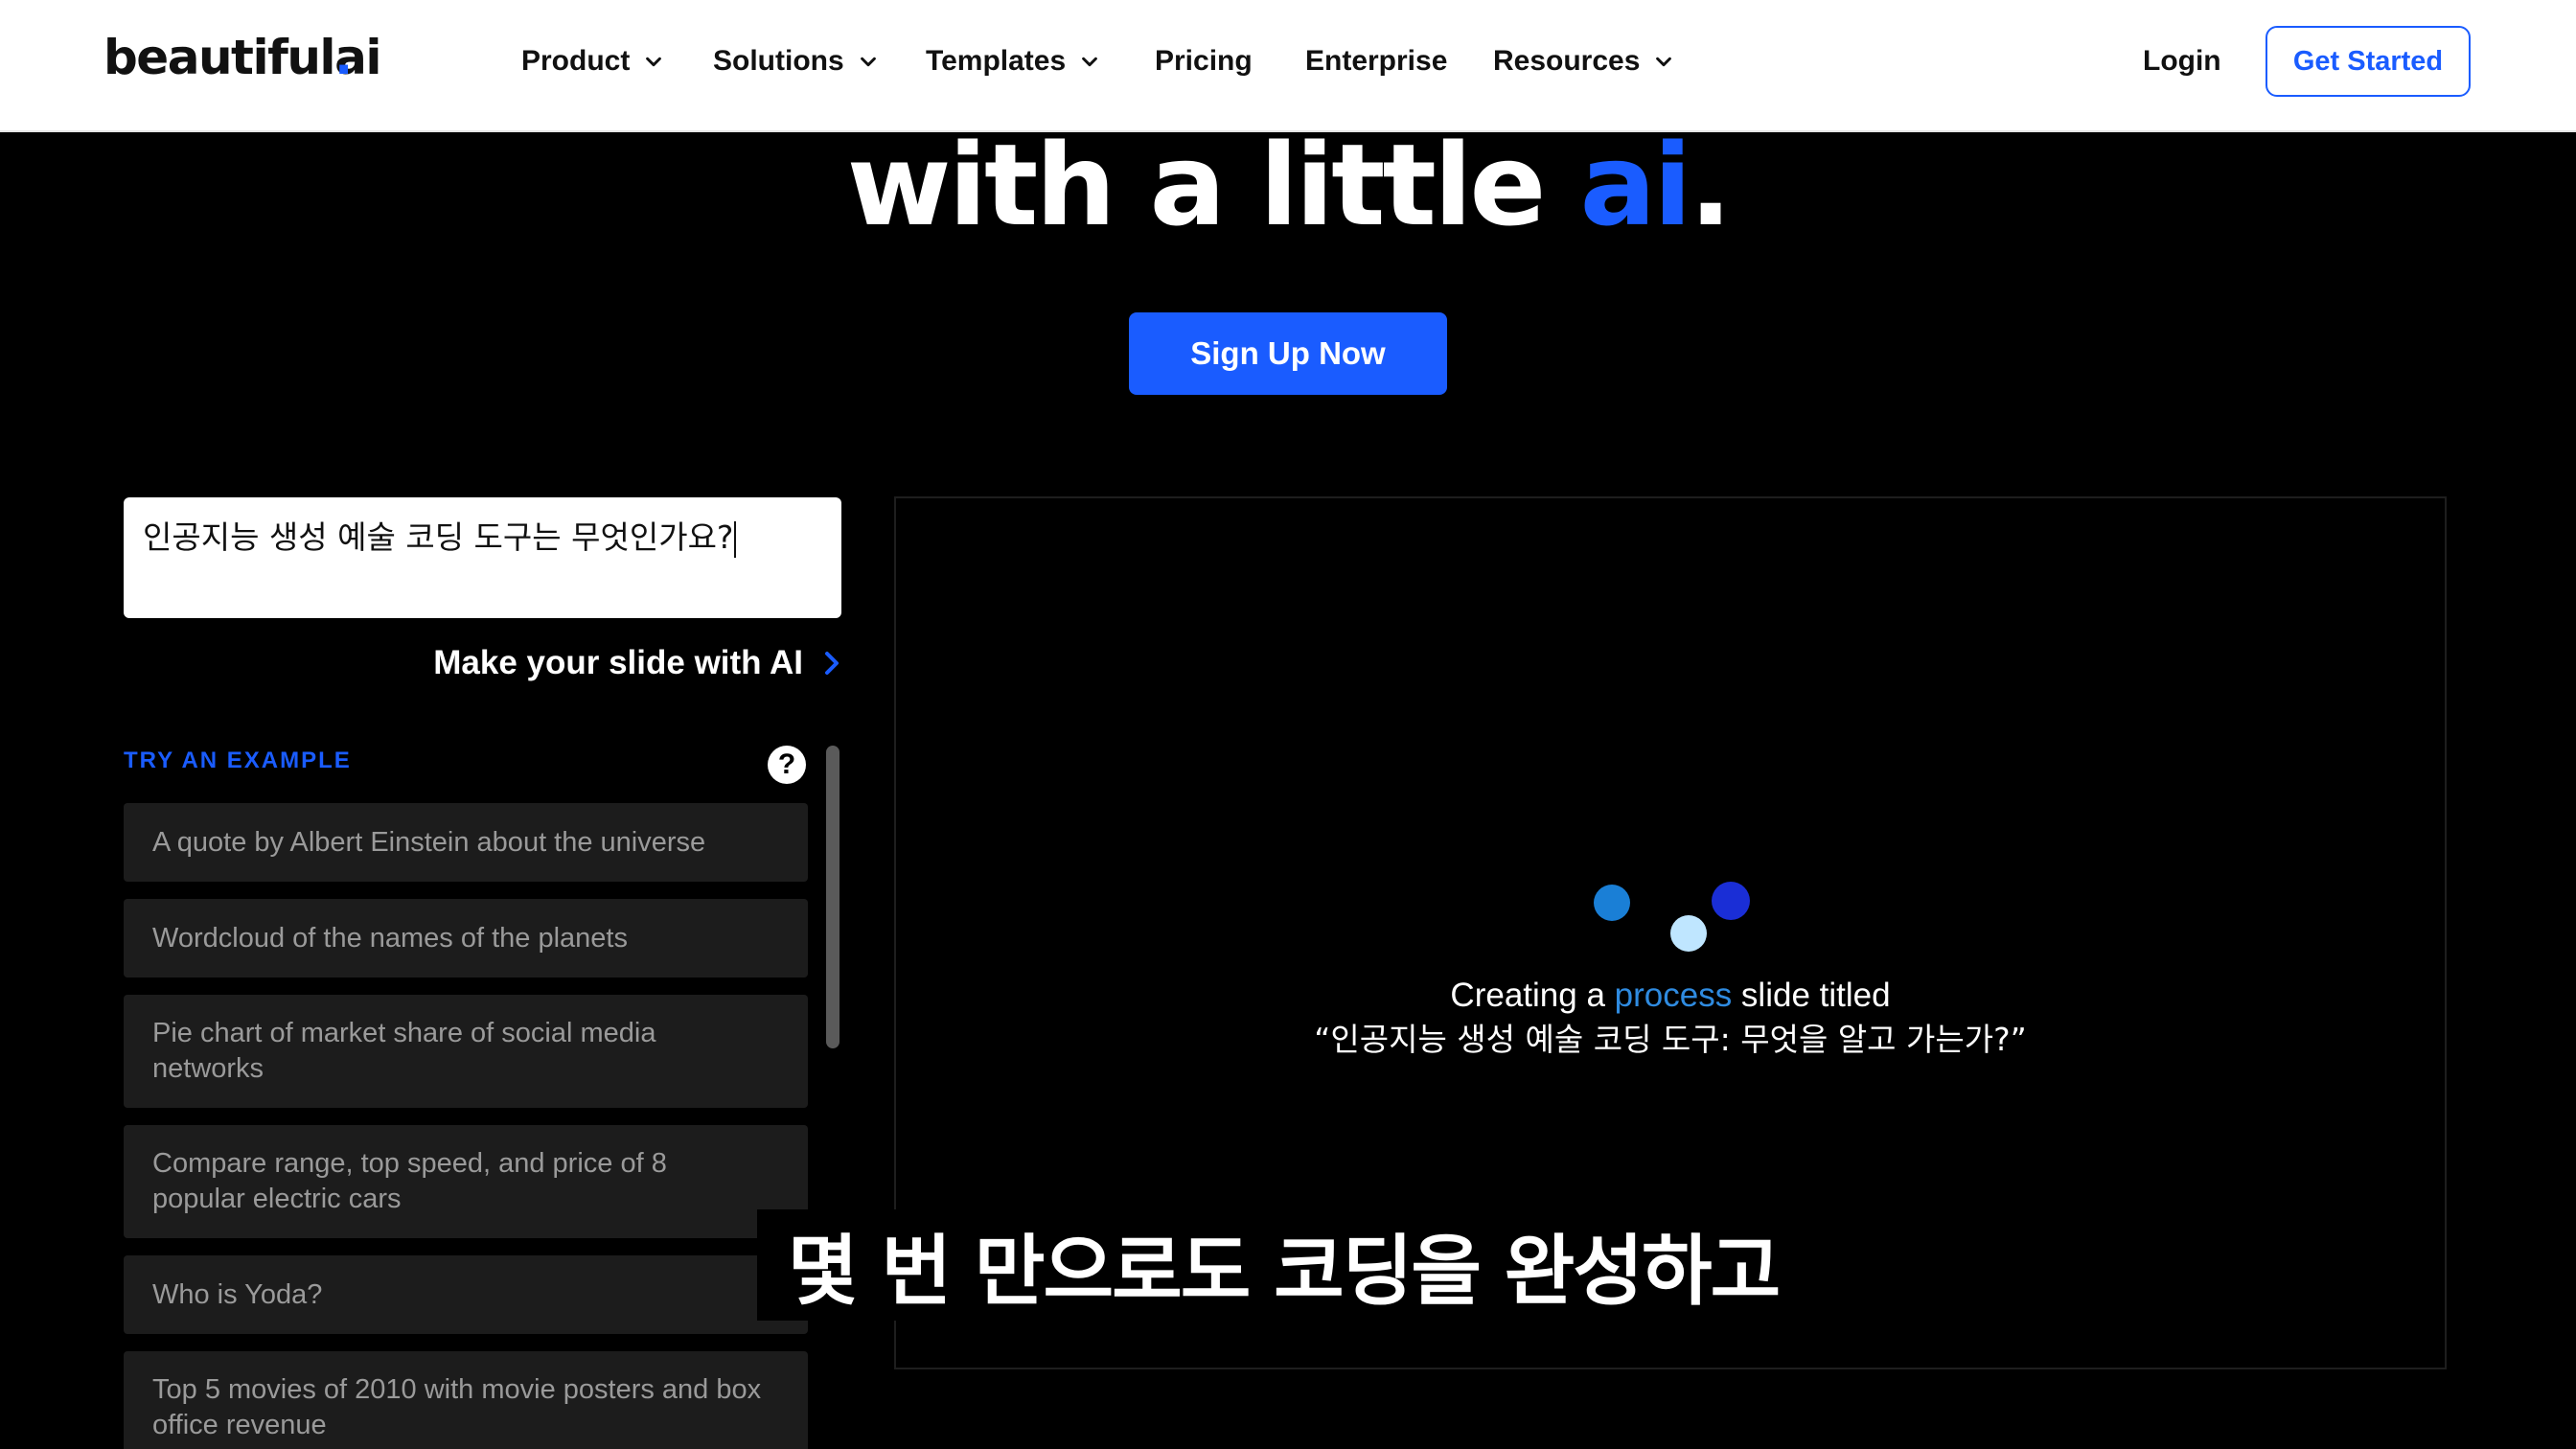  What do you see at coordinates (735, 539) in the screenshot?
I see `text-caret` at bounding box center [735, 539].